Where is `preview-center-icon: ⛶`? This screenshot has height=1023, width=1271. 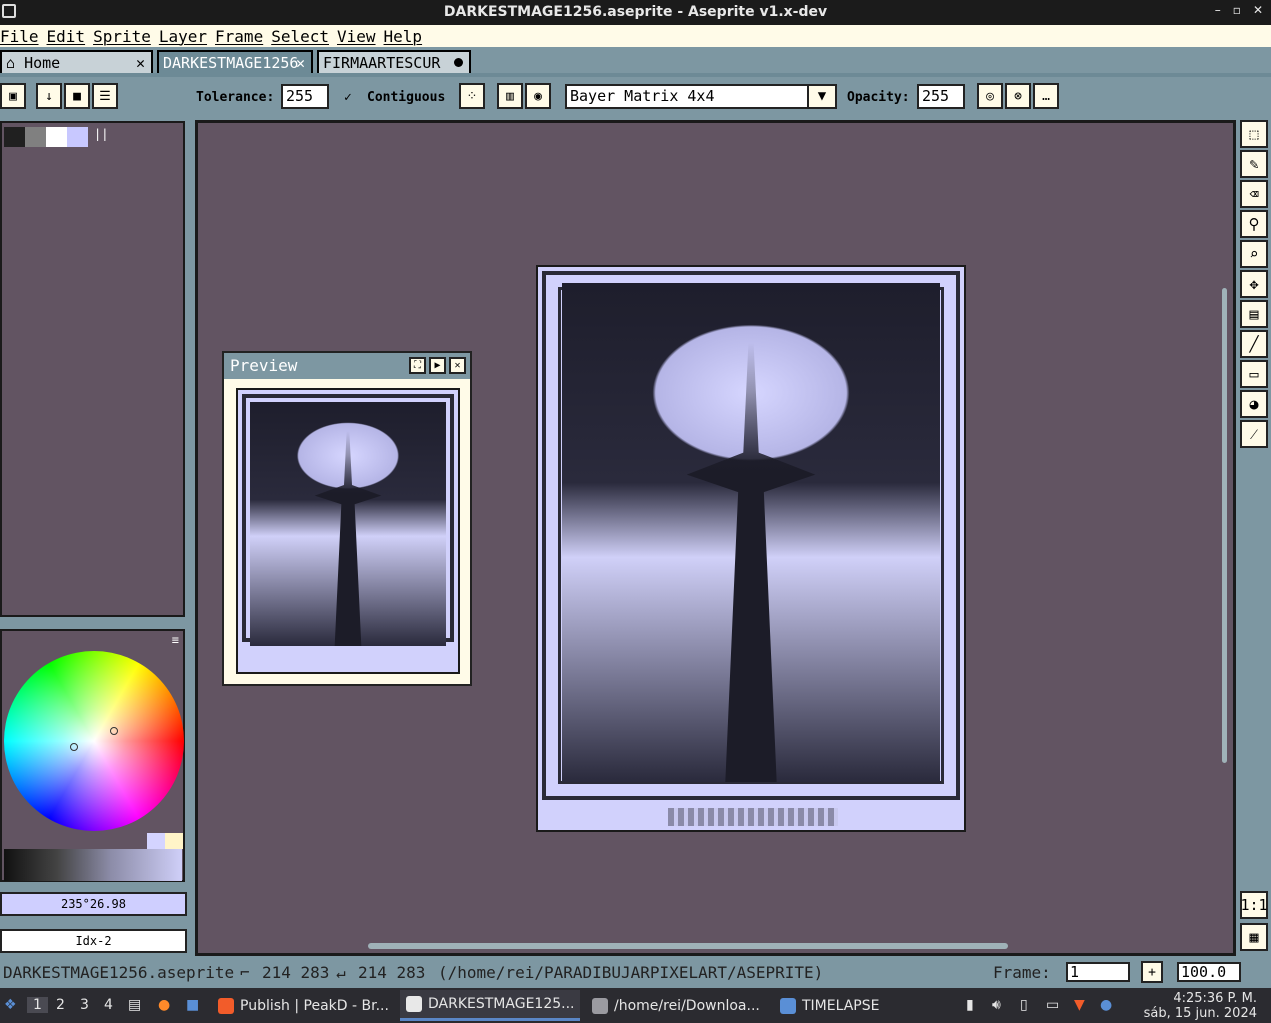 preview-center-icon: ⛶ is located at coordinates (417, 365).